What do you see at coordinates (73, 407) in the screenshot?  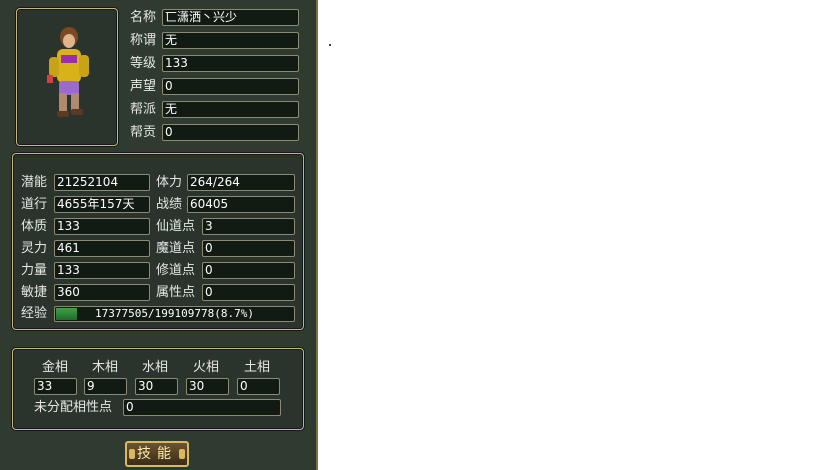 I see `unassigned-points-label: 未分配相性点` at bounding box center [73, 407].